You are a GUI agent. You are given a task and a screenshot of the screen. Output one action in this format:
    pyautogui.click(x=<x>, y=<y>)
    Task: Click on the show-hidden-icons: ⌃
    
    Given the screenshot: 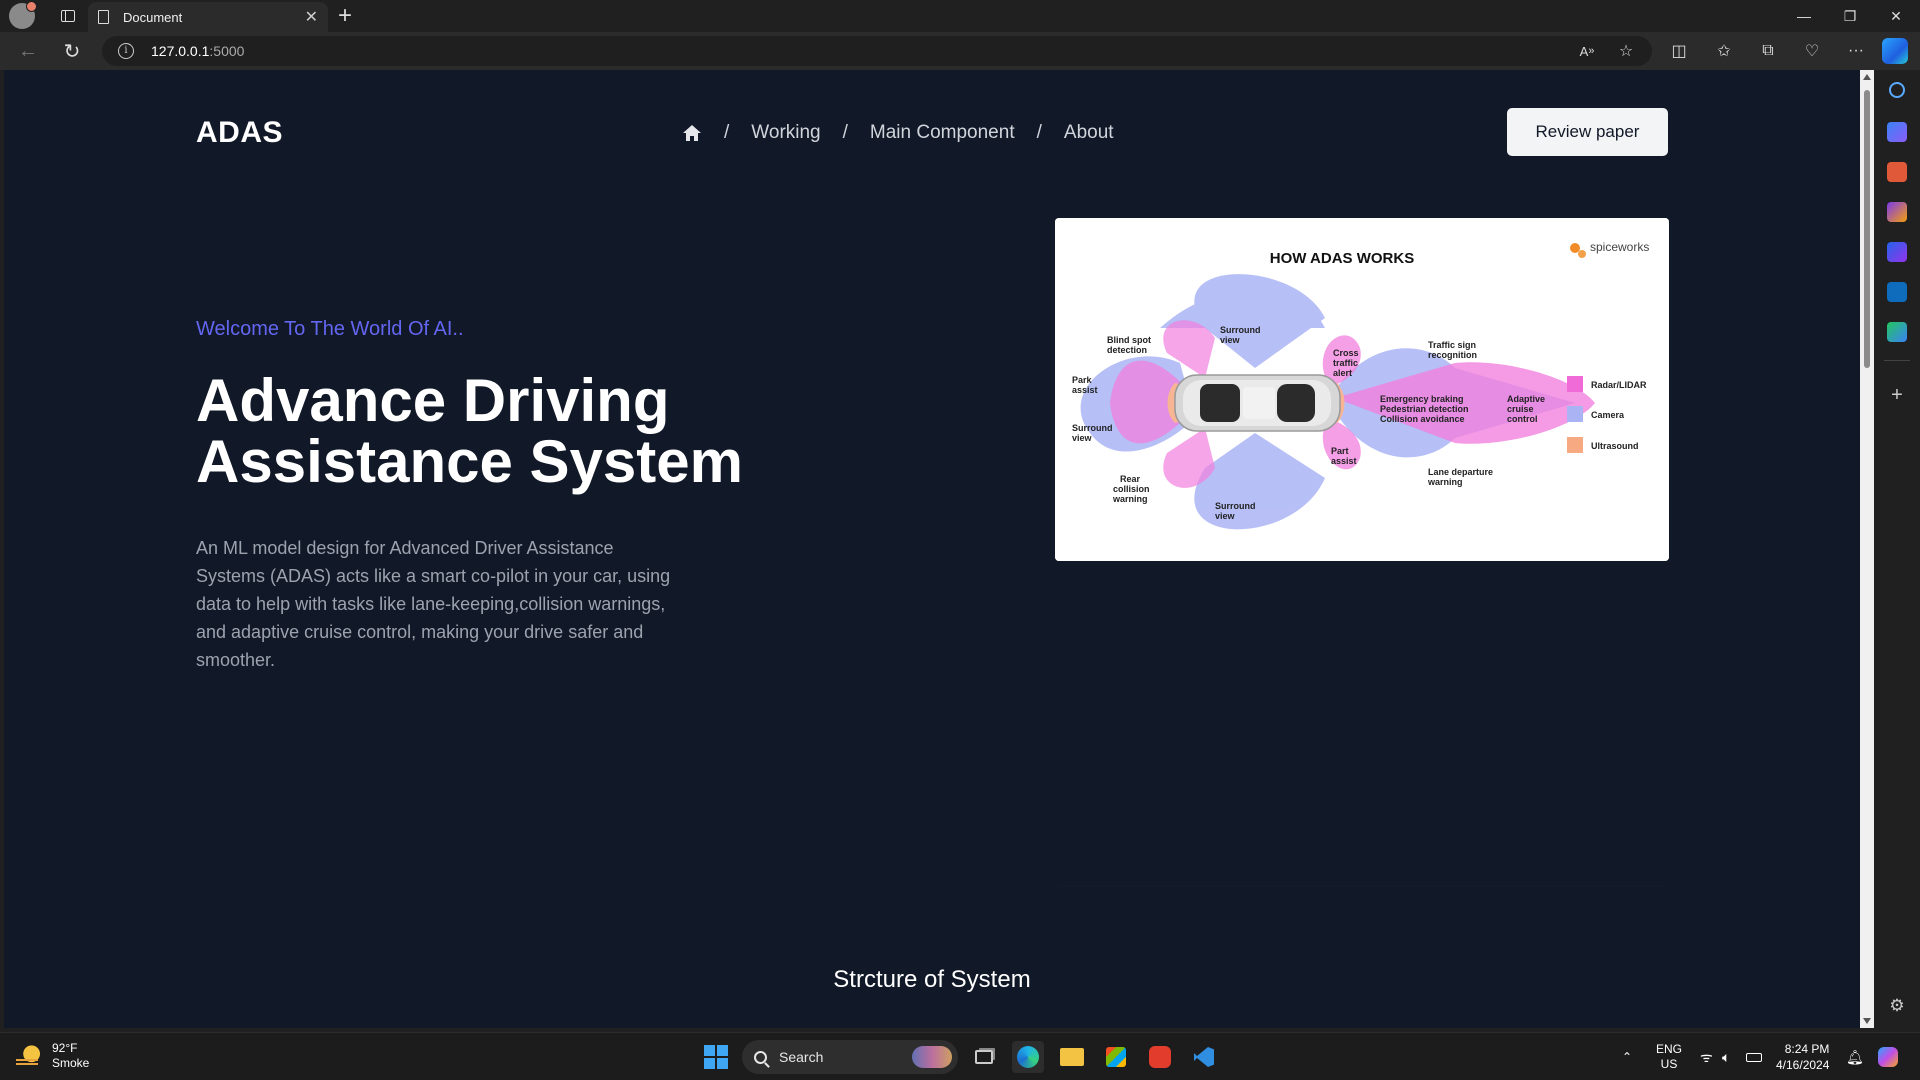 What is the action you would take?
    pyautogui.click(x=1627, y=1056)
    